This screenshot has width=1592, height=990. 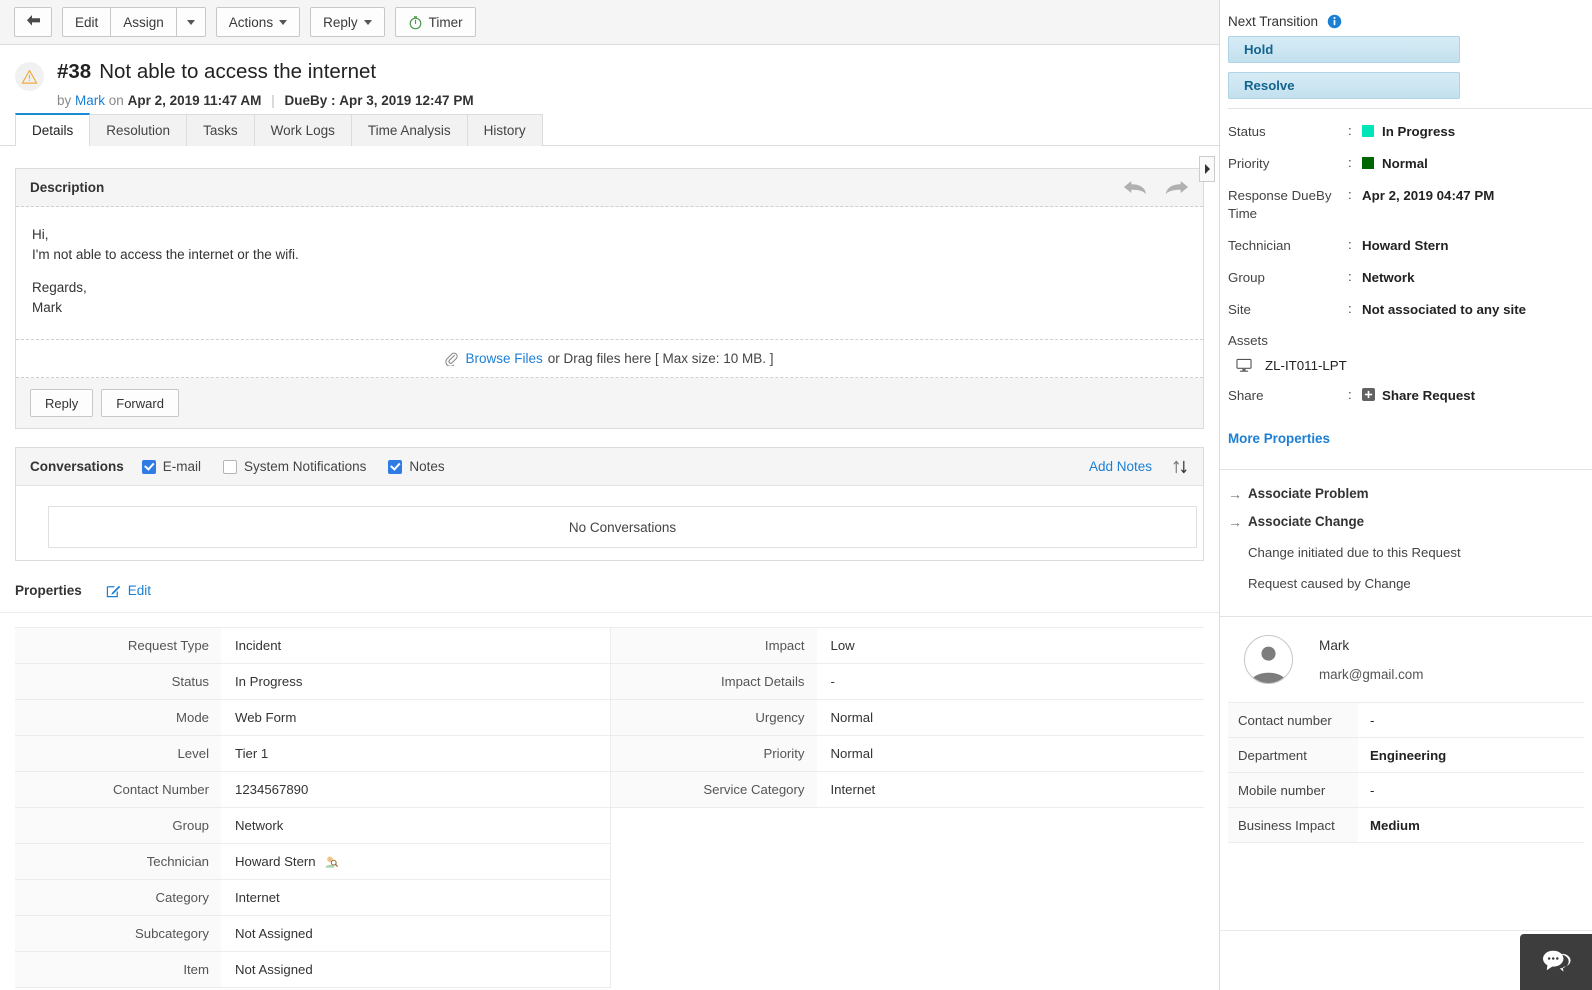 What do you see at coordinates (1259, 245) in the screenshot?
I see `field-key: Technician` at bounding box center [1259, 245].